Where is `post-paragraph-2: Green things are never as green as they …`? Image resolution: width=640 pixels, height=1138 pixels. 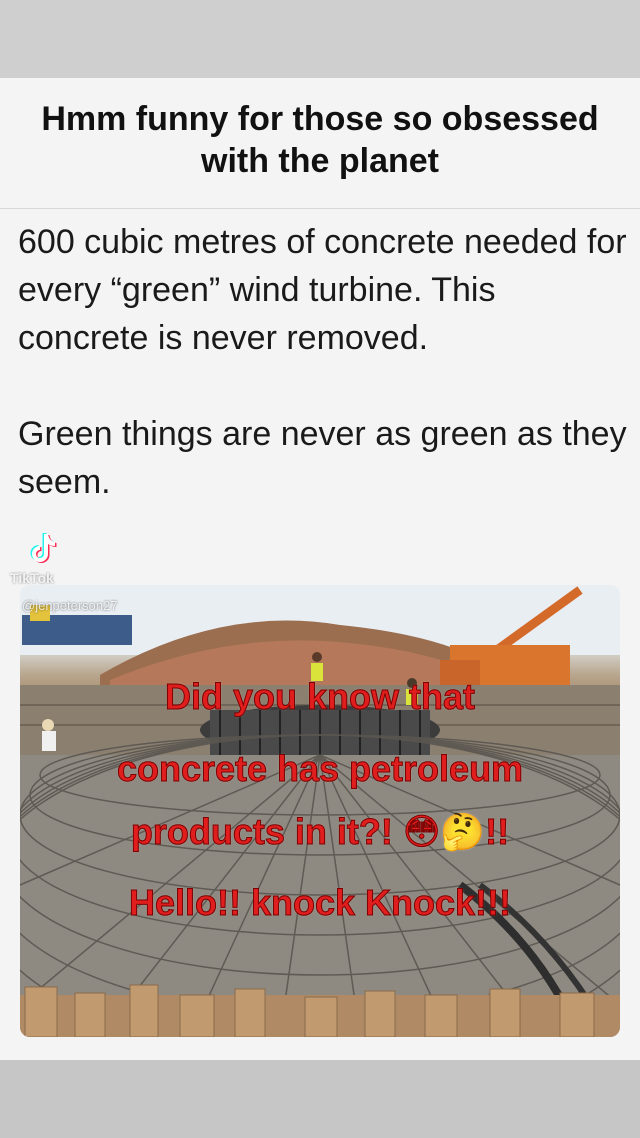 post-paragraph-2: Green things are never as green as they … is located at coordinates (322, 458).